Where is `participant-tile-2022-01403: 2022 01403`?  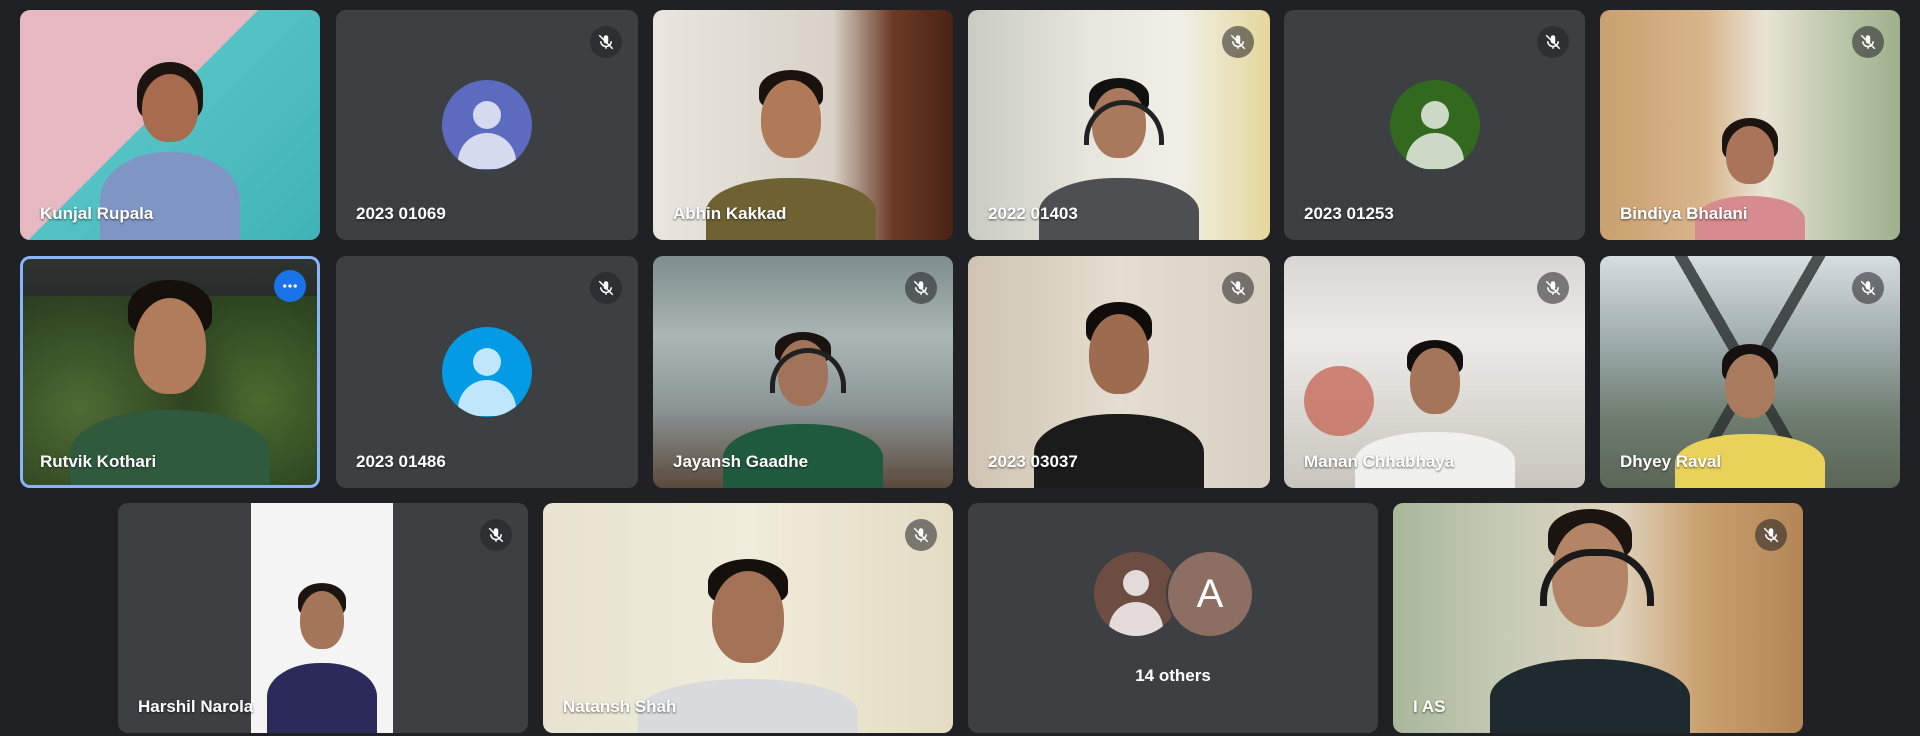 participant-tile-2022-01403: 2022 01403 is located at coordinates (1119, 125).